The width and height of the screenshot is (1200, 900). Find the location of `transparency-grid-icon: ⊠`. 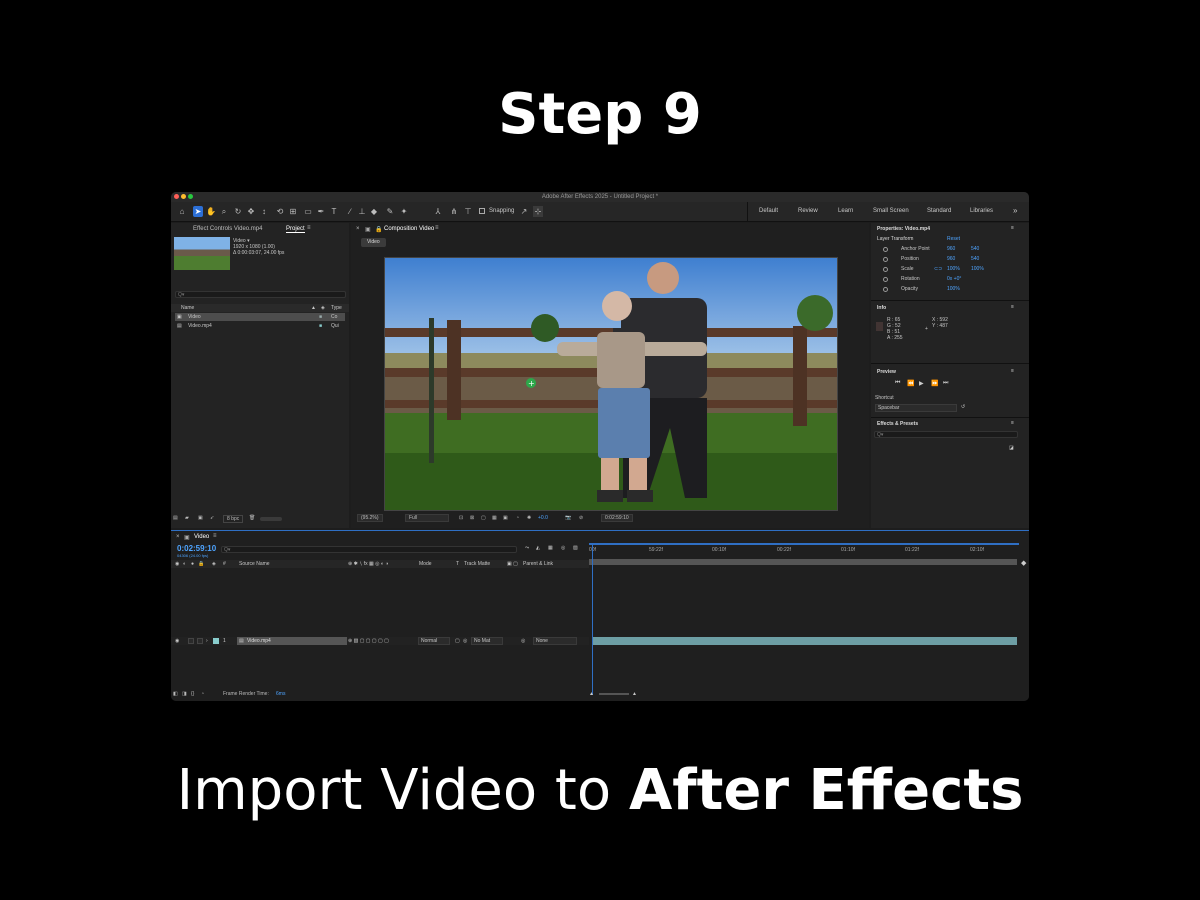

transparency-grid-icon: ⊠ is located at coordinates (472, 518).